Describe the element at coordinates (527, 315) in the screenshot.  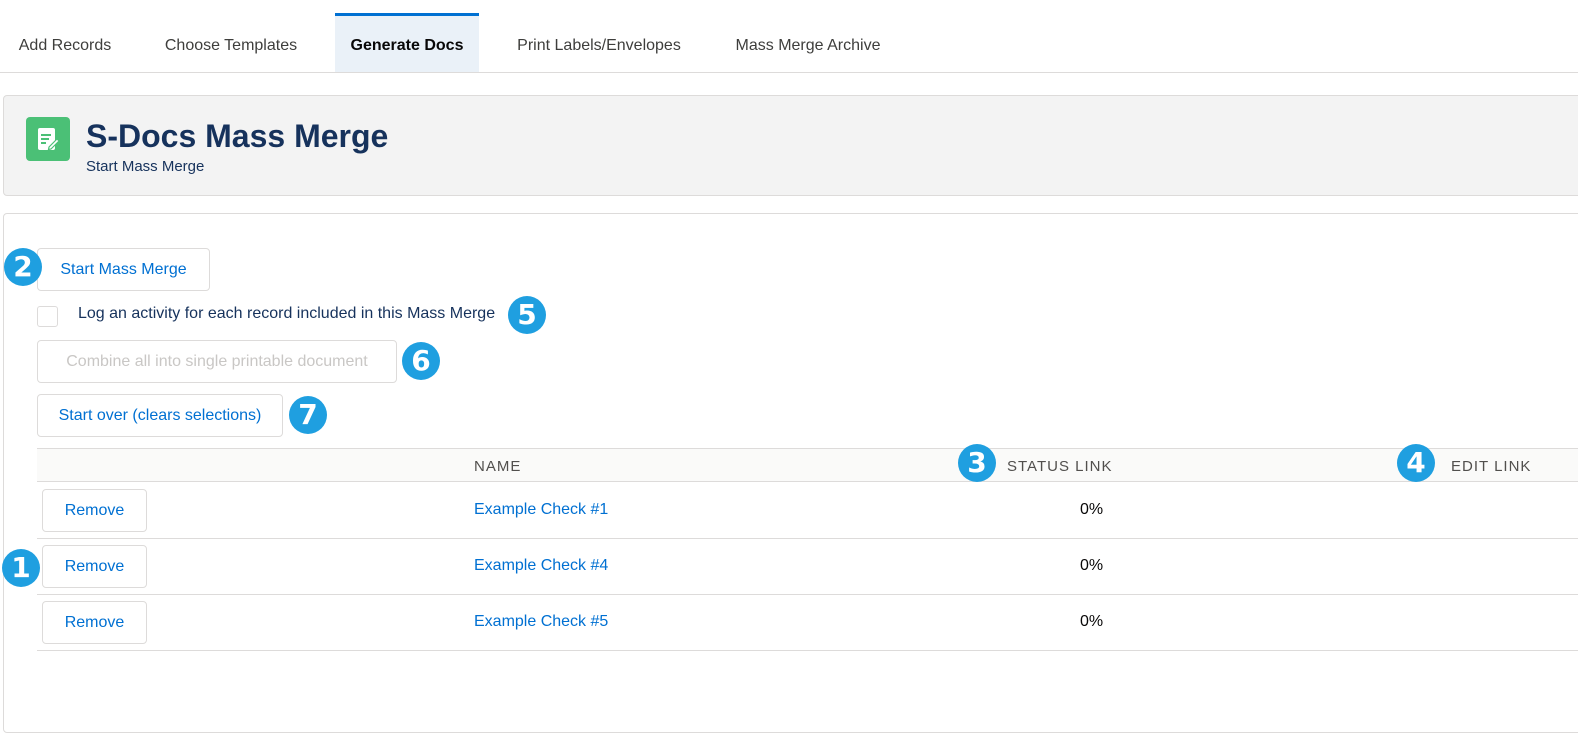
I see `callout-badge-5: 5` at that location.